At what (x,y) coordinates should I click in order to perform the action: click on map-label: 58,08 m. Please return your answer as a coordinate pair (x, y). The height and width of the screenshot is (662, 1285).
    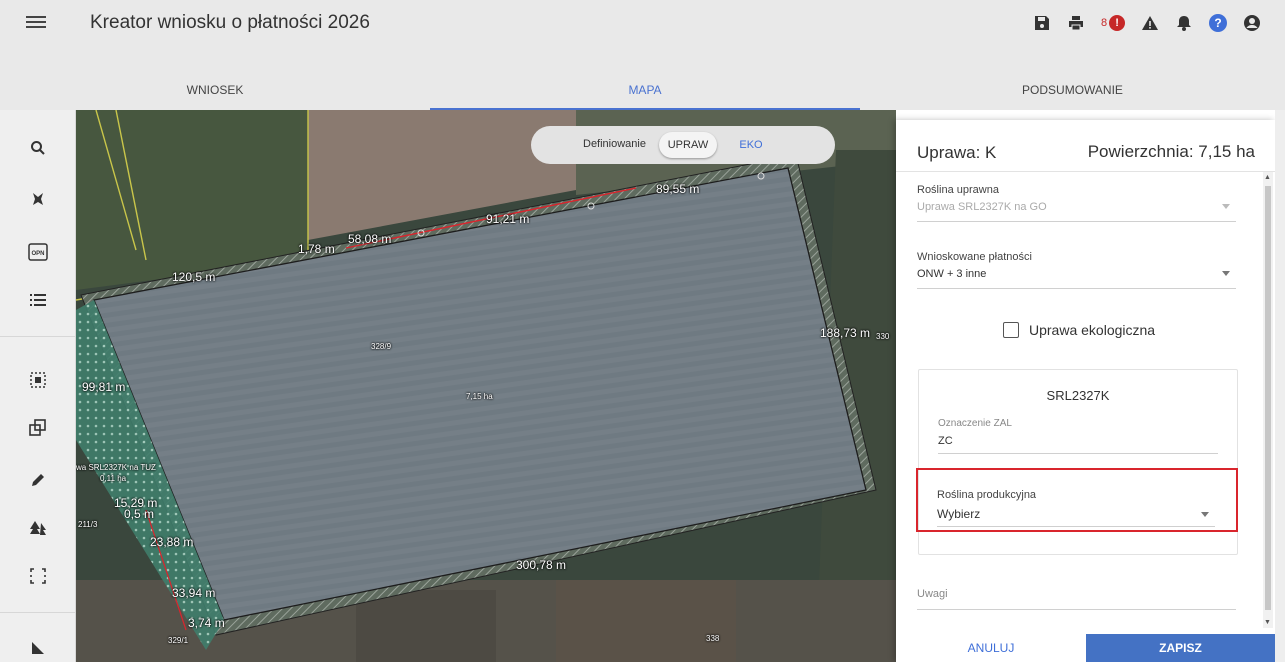
    Looking at the image, I should click on (370, 239).